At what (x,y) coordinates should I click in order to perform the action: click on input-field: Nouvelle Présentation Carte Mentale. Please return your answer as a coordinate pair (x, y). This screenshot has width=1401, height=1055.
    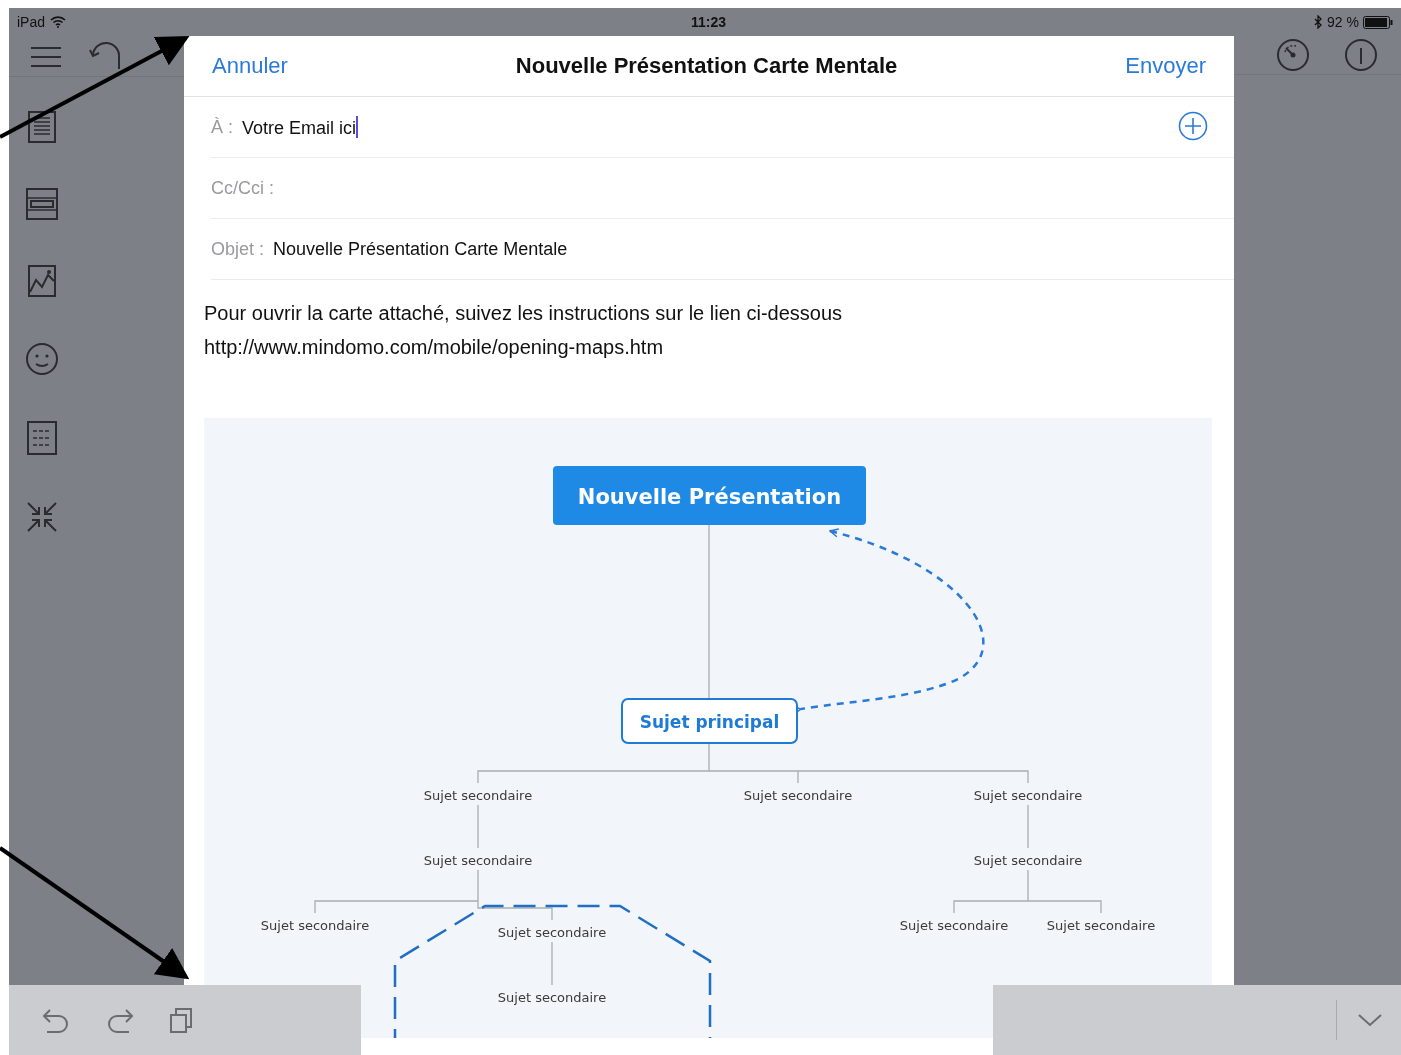
    Looking at the image, I should click on (420, 249).